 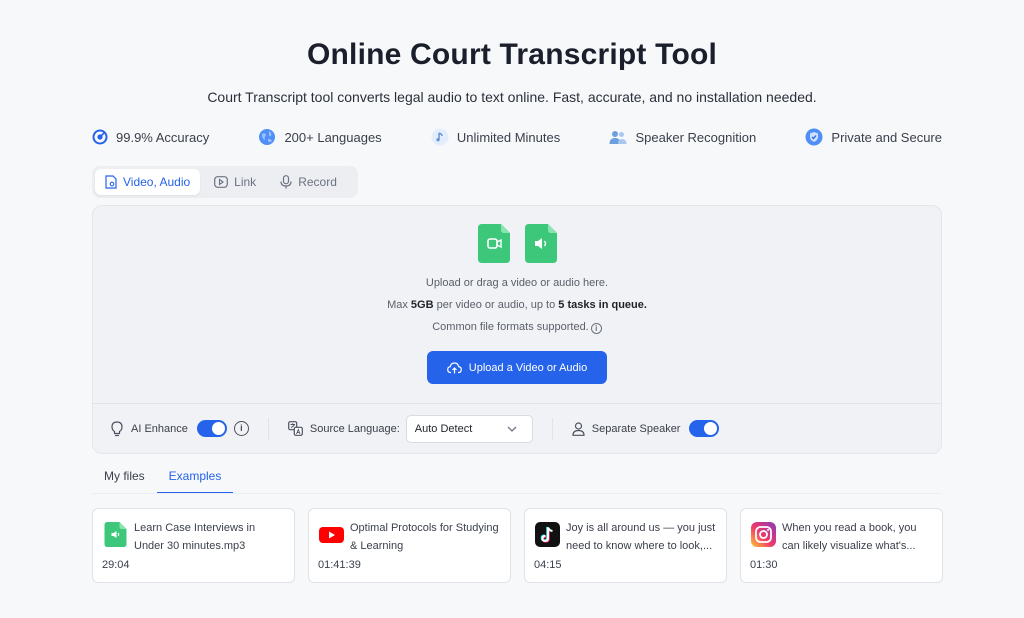 I want to click on feature-security: Private and Secure, so click(x=873, y=137).